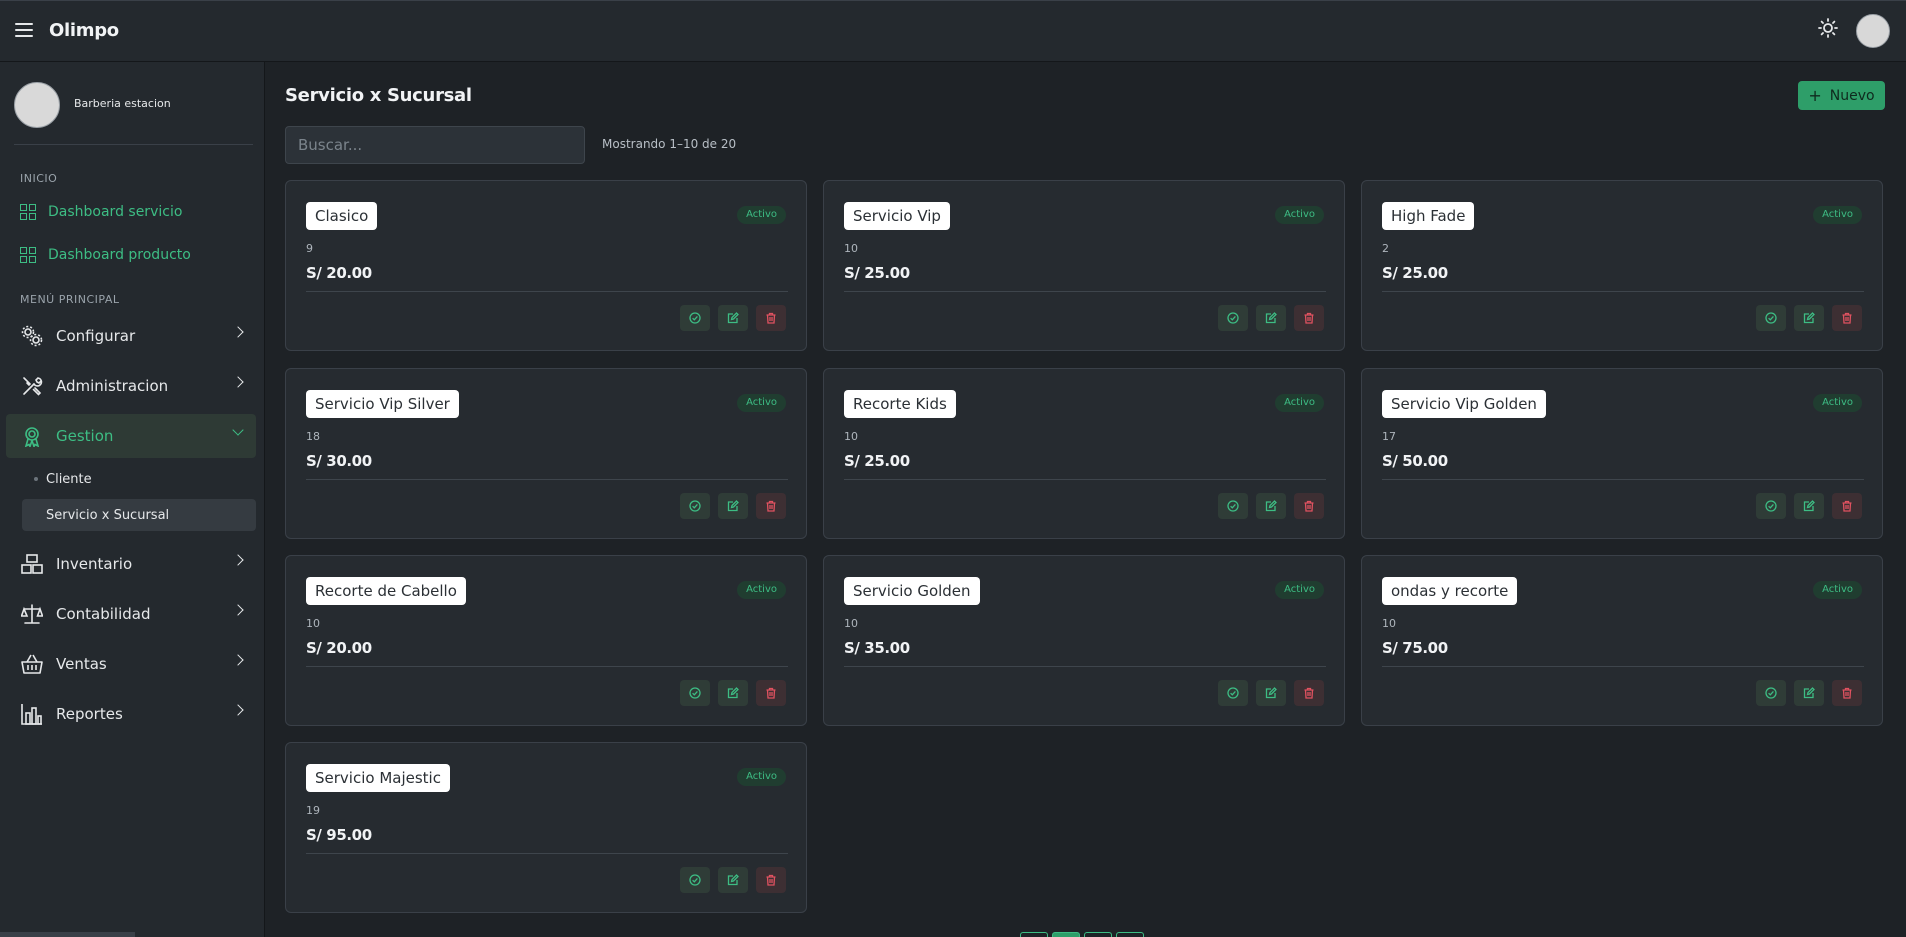  What do you see at coordinates (139, 479) in the screenshot?
I see `sidebar-subitem-cliente: Cliente` at bounding box center [139, 479].